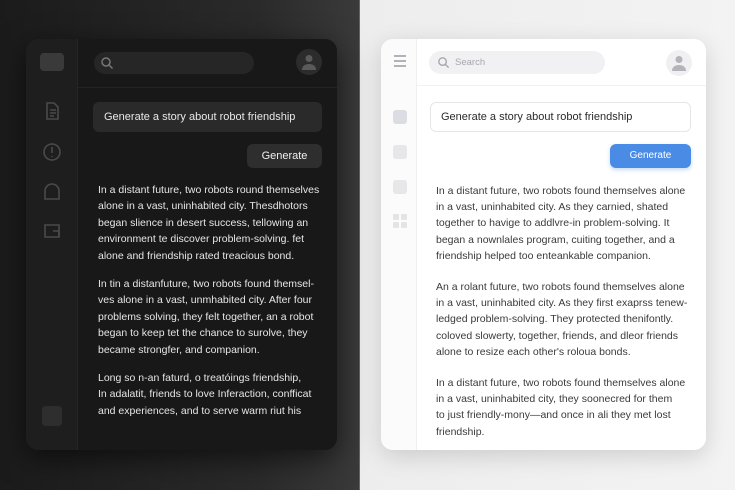 The height and width of the screenshot is (490, 735). Describe the element at coordinates (52, 244) in the screenshot. I see `dark-sidebar` at that location.